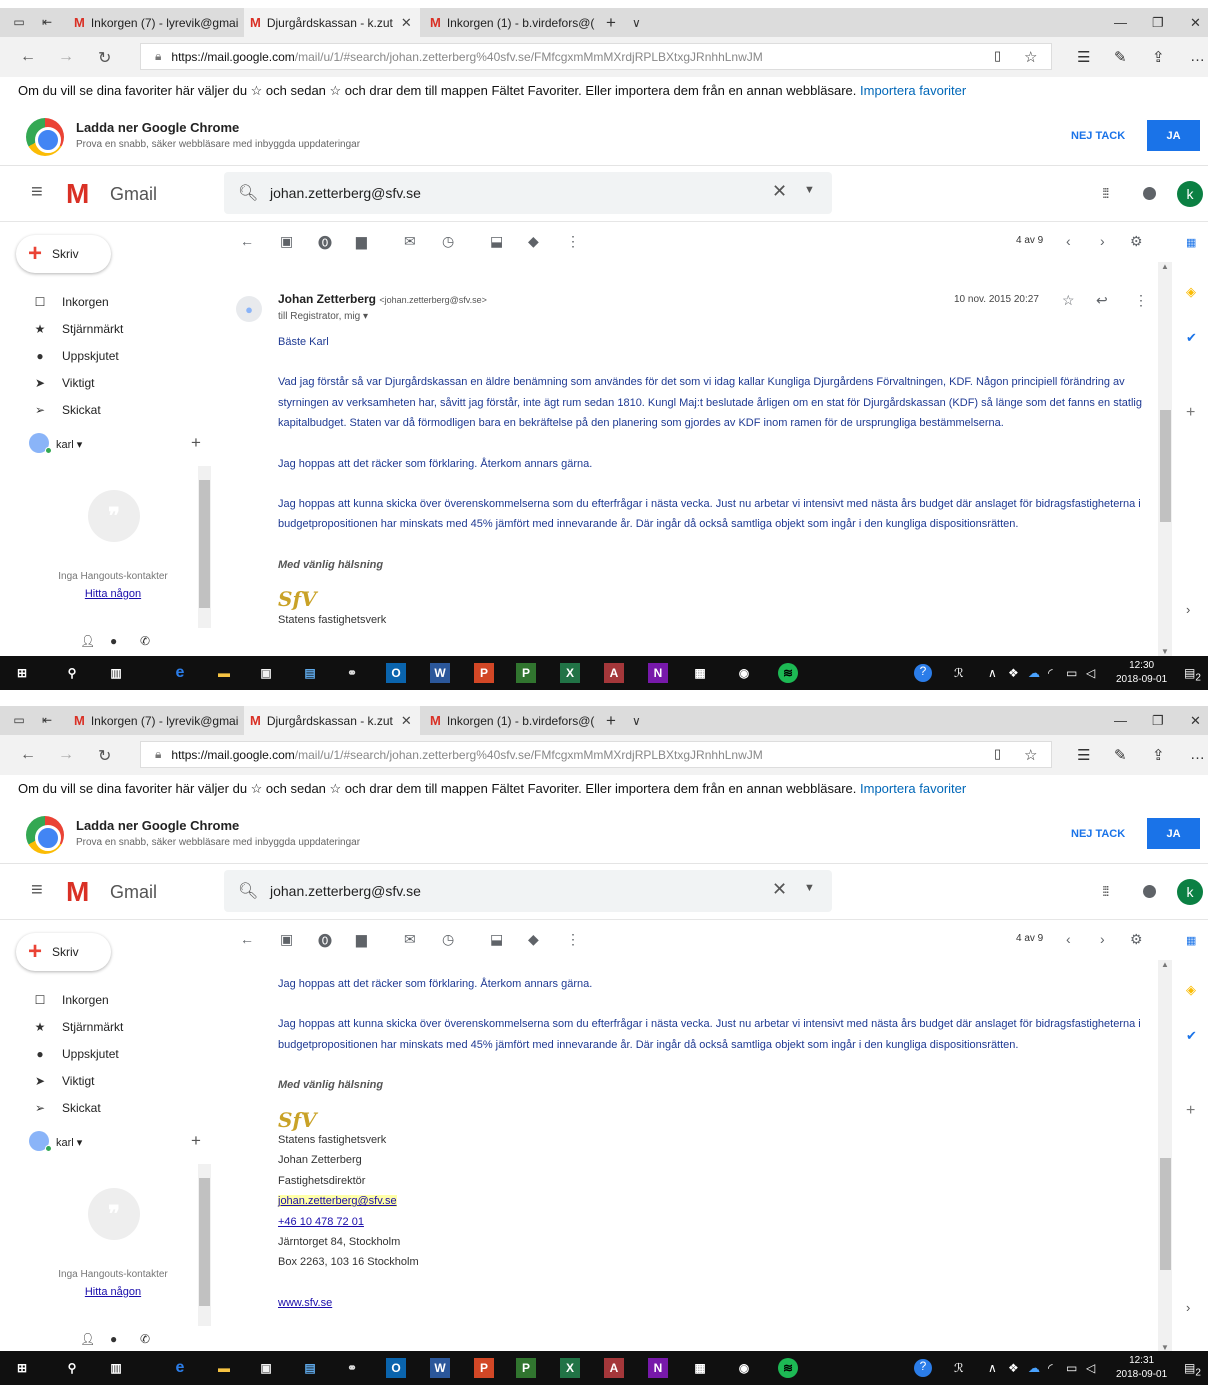 The image size is (1208, 1385). I want to click on windows-start-icon: ⊞, so click(22, 673).